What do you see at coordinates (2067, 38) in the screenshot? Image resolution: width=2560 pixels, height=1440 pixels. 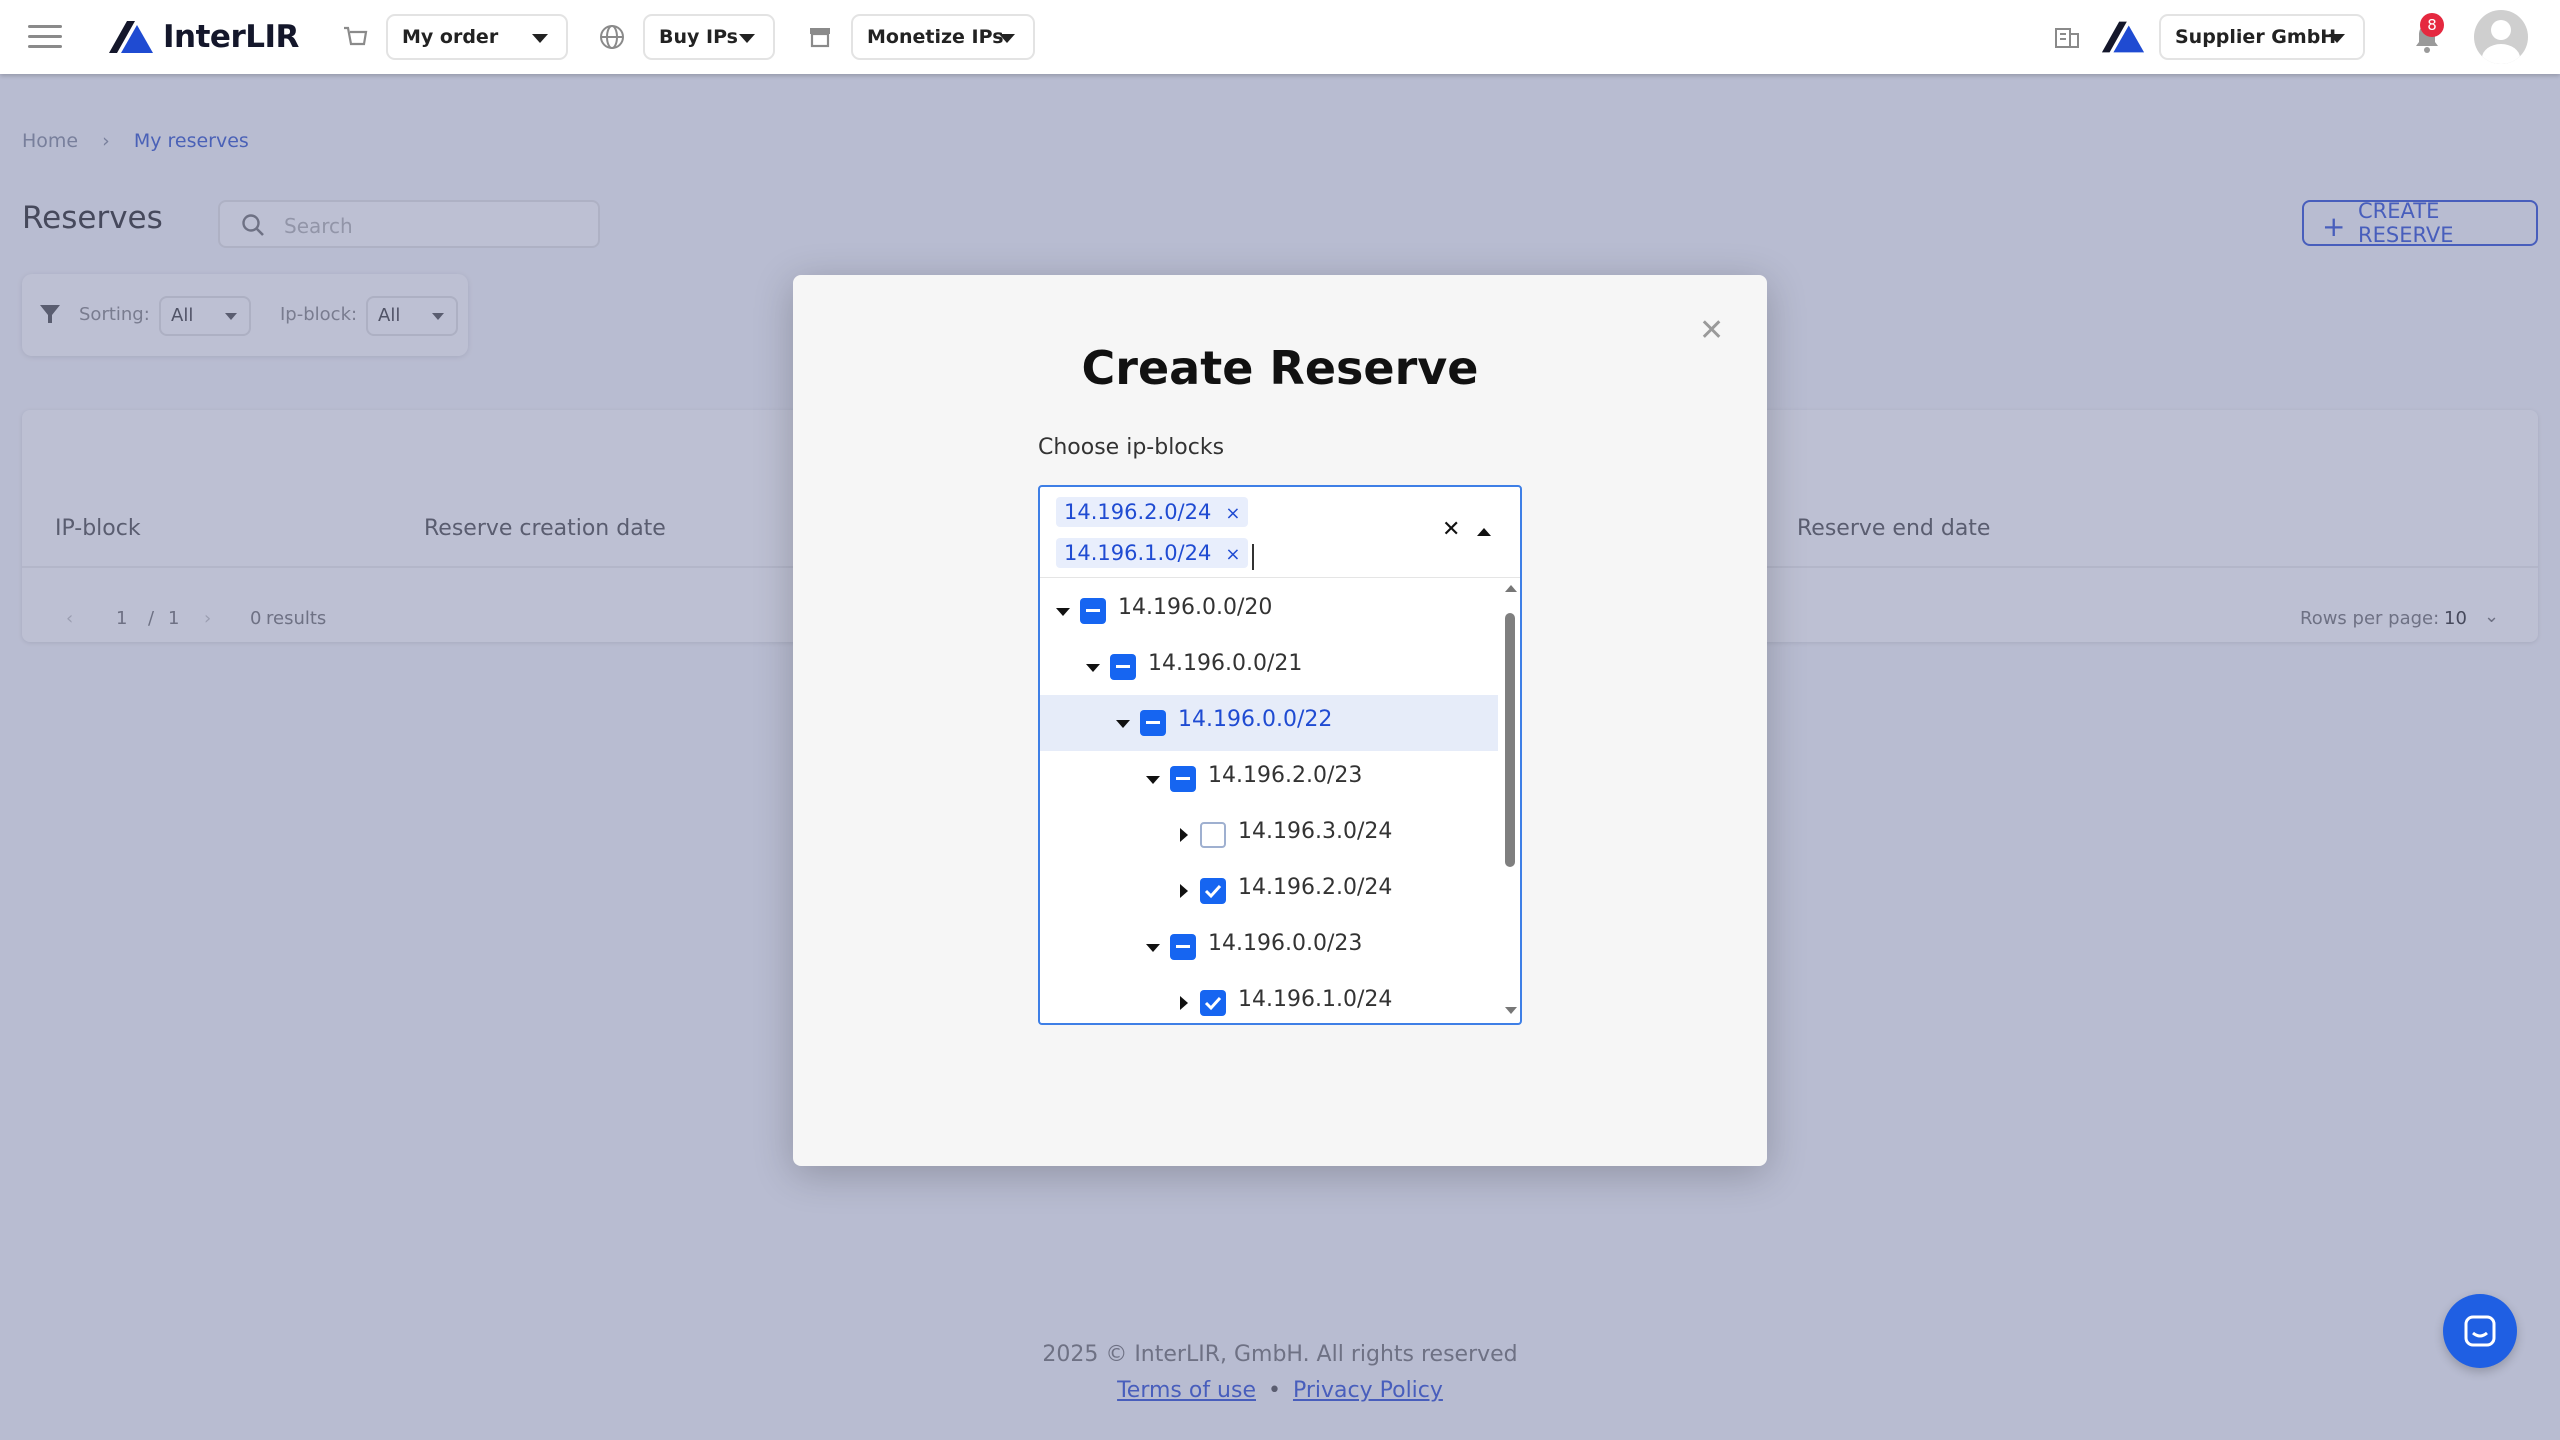 I see `building-icon` at bounding box center [2067, 38].